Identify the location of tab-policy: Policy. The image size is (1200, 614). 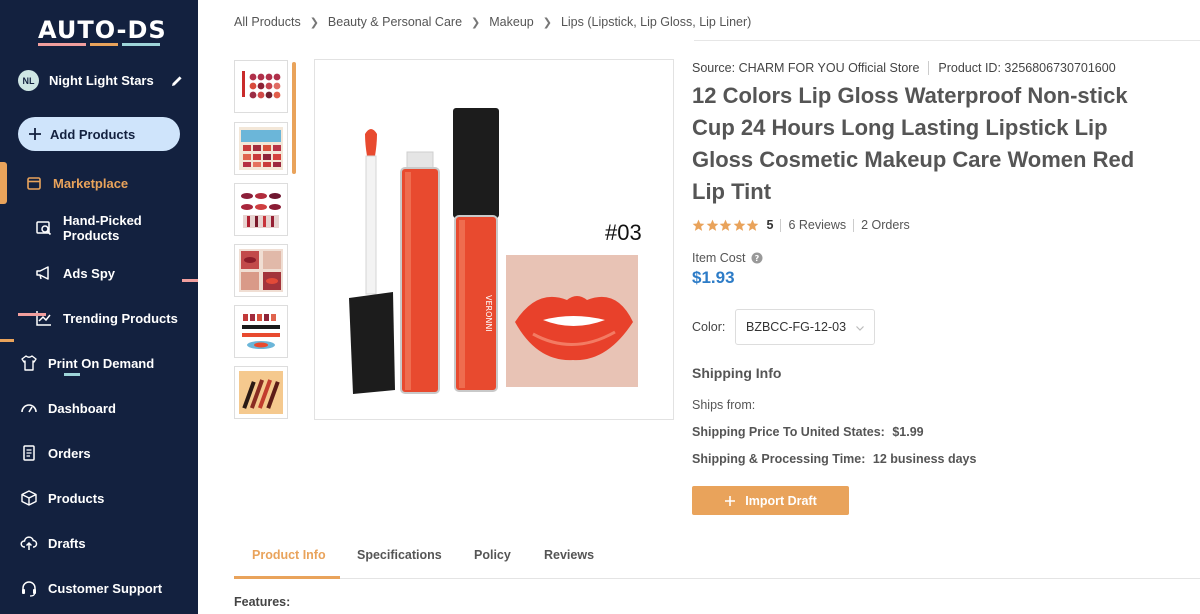
(492, 555).